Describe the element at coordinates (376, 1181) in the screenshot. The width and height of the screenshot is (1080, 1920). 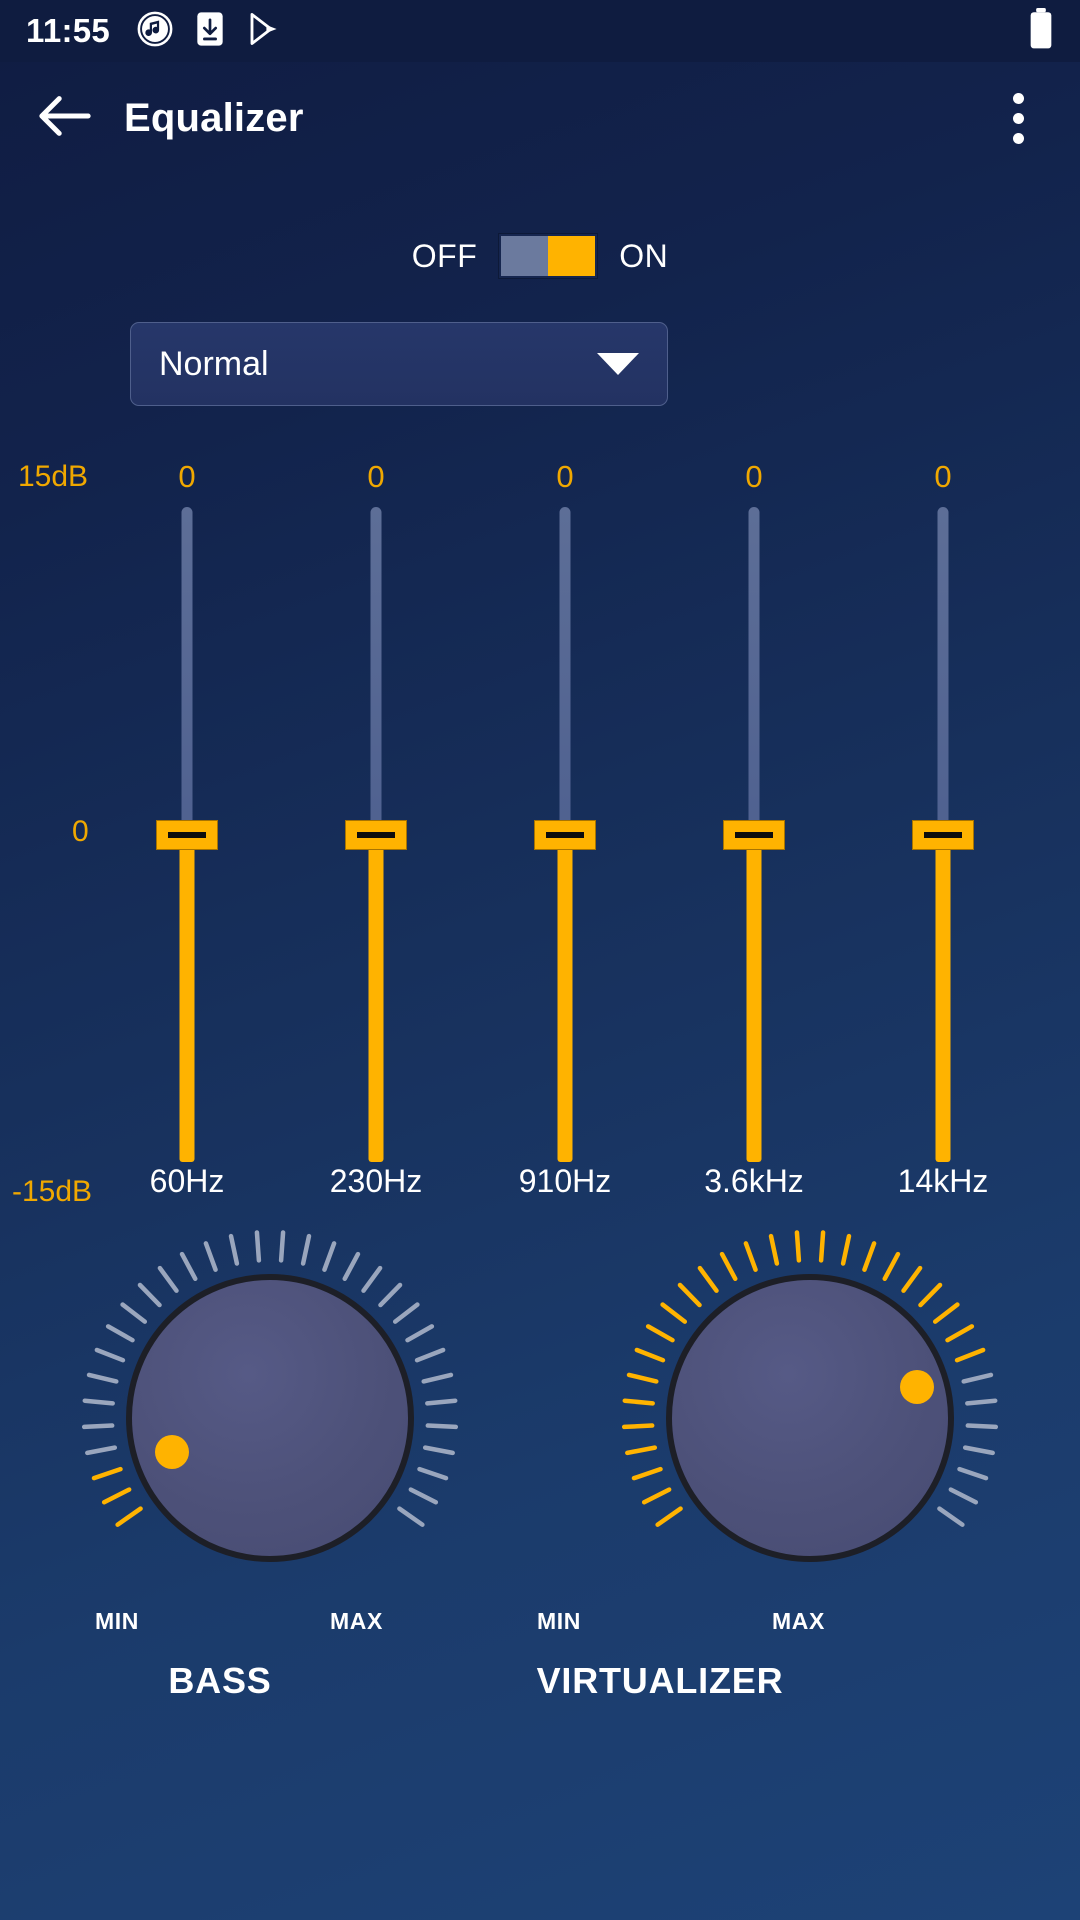
I see `eq-band-frequency-label: 230Hz` at that location.